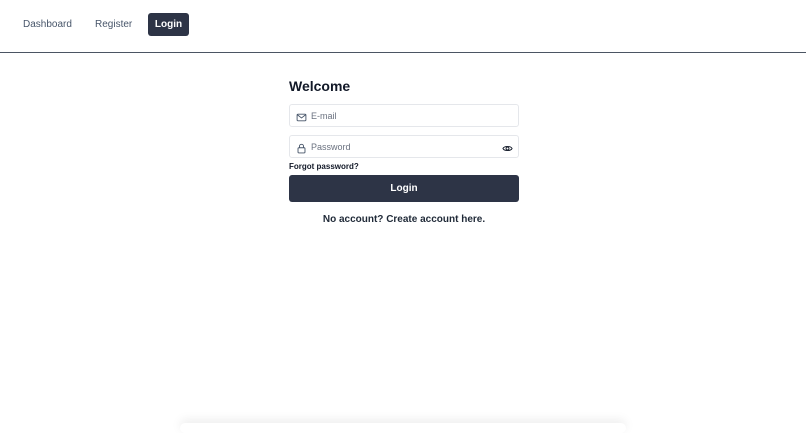 This screenshot has height=433, width=806. I want to click on email-input, so click(401, 115).